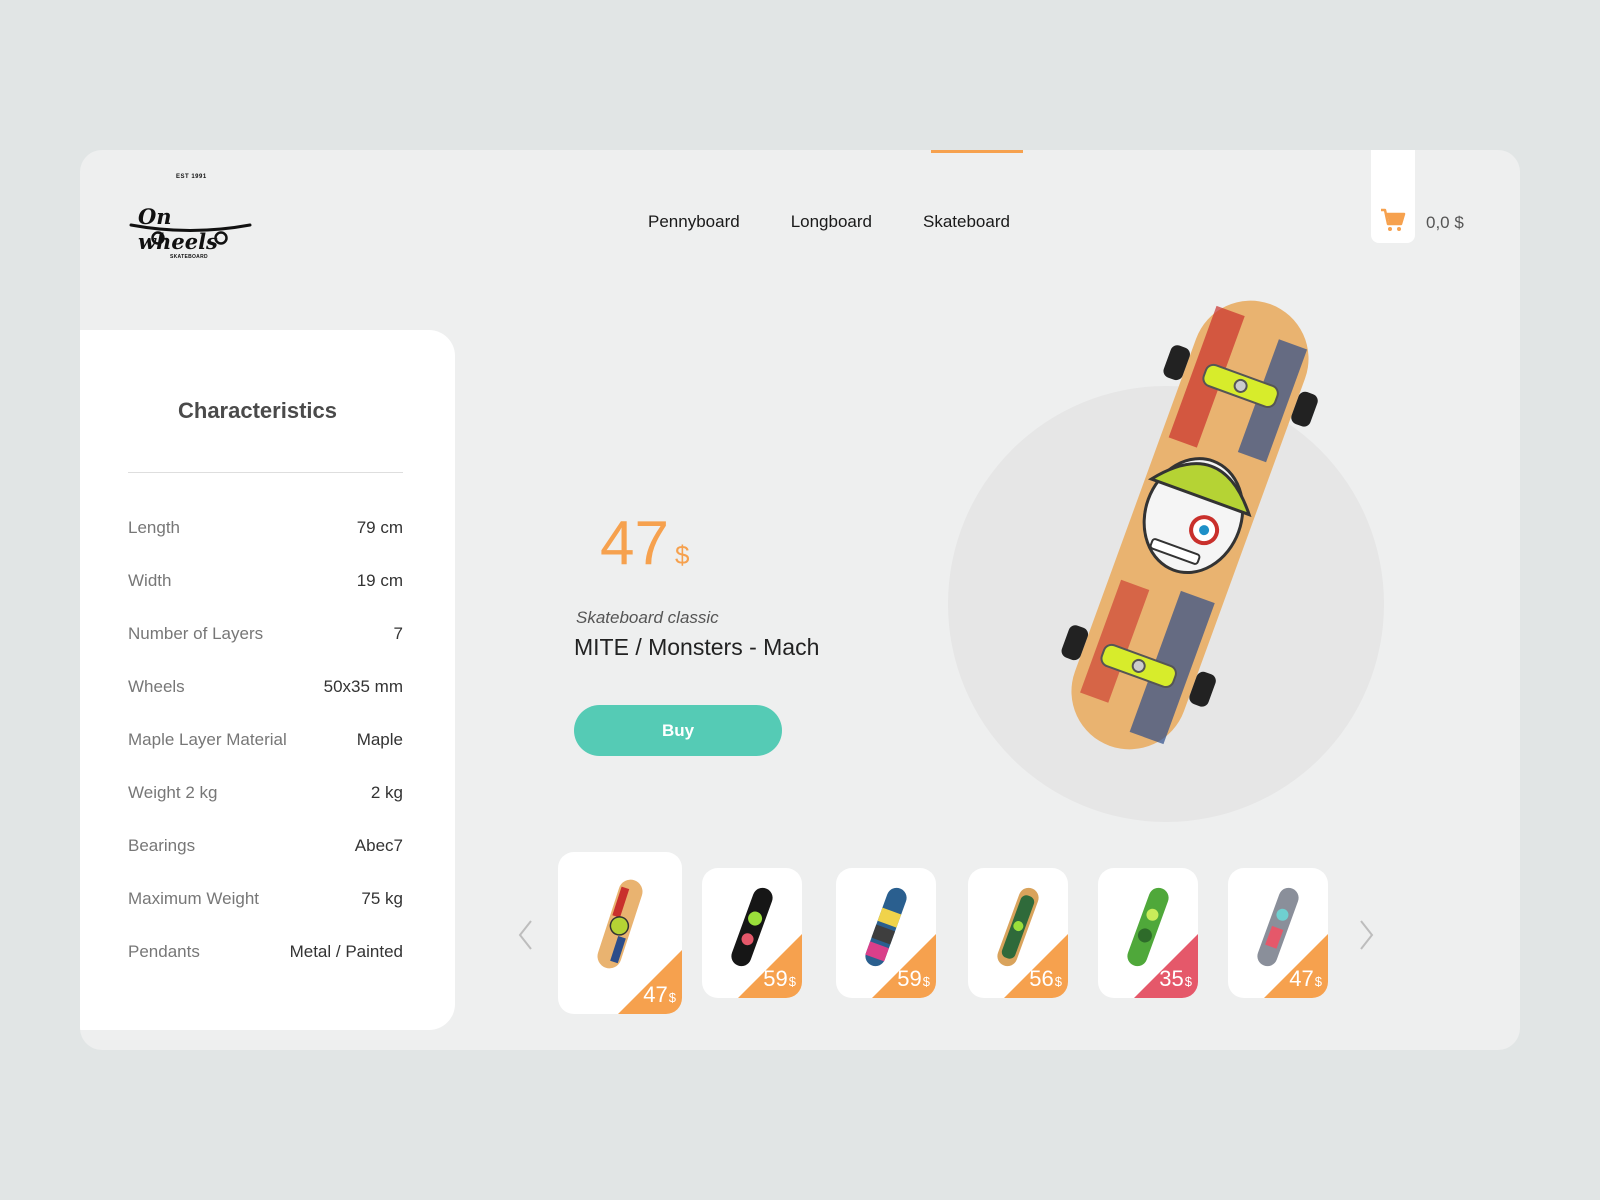 The width and height of the screenshot is (1600, 1200). I want to click on cart-icon, so click(1393, 220).